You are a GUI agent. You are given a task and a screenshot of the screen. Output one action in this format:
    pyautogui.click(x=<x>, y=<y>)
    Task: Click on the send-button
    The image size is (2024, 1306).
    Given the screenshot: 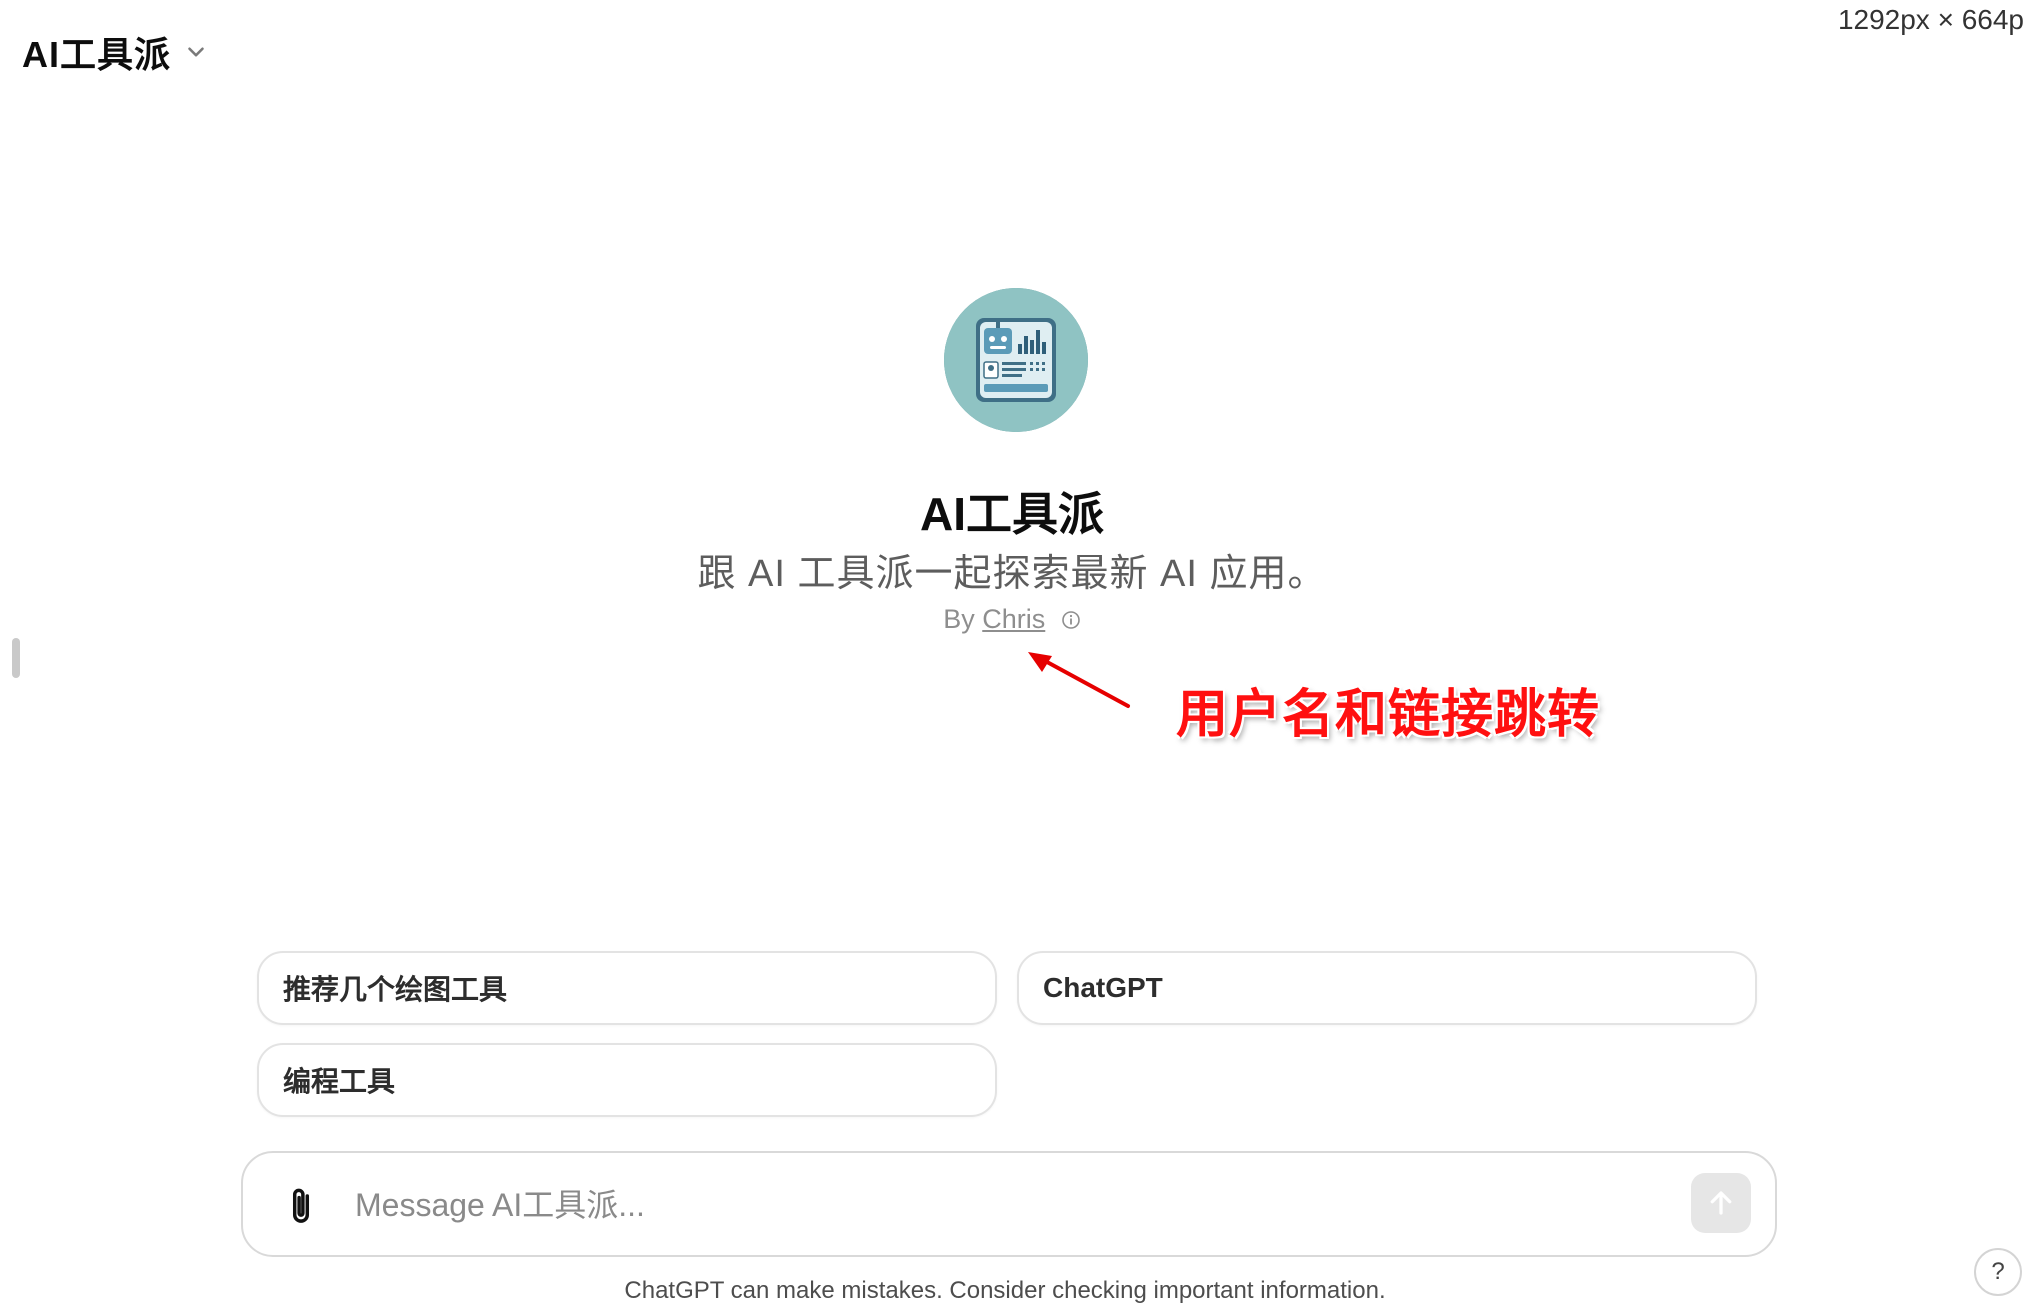 What is the action you would take?
    pyautogui.click(x=1721, y=1203)
    